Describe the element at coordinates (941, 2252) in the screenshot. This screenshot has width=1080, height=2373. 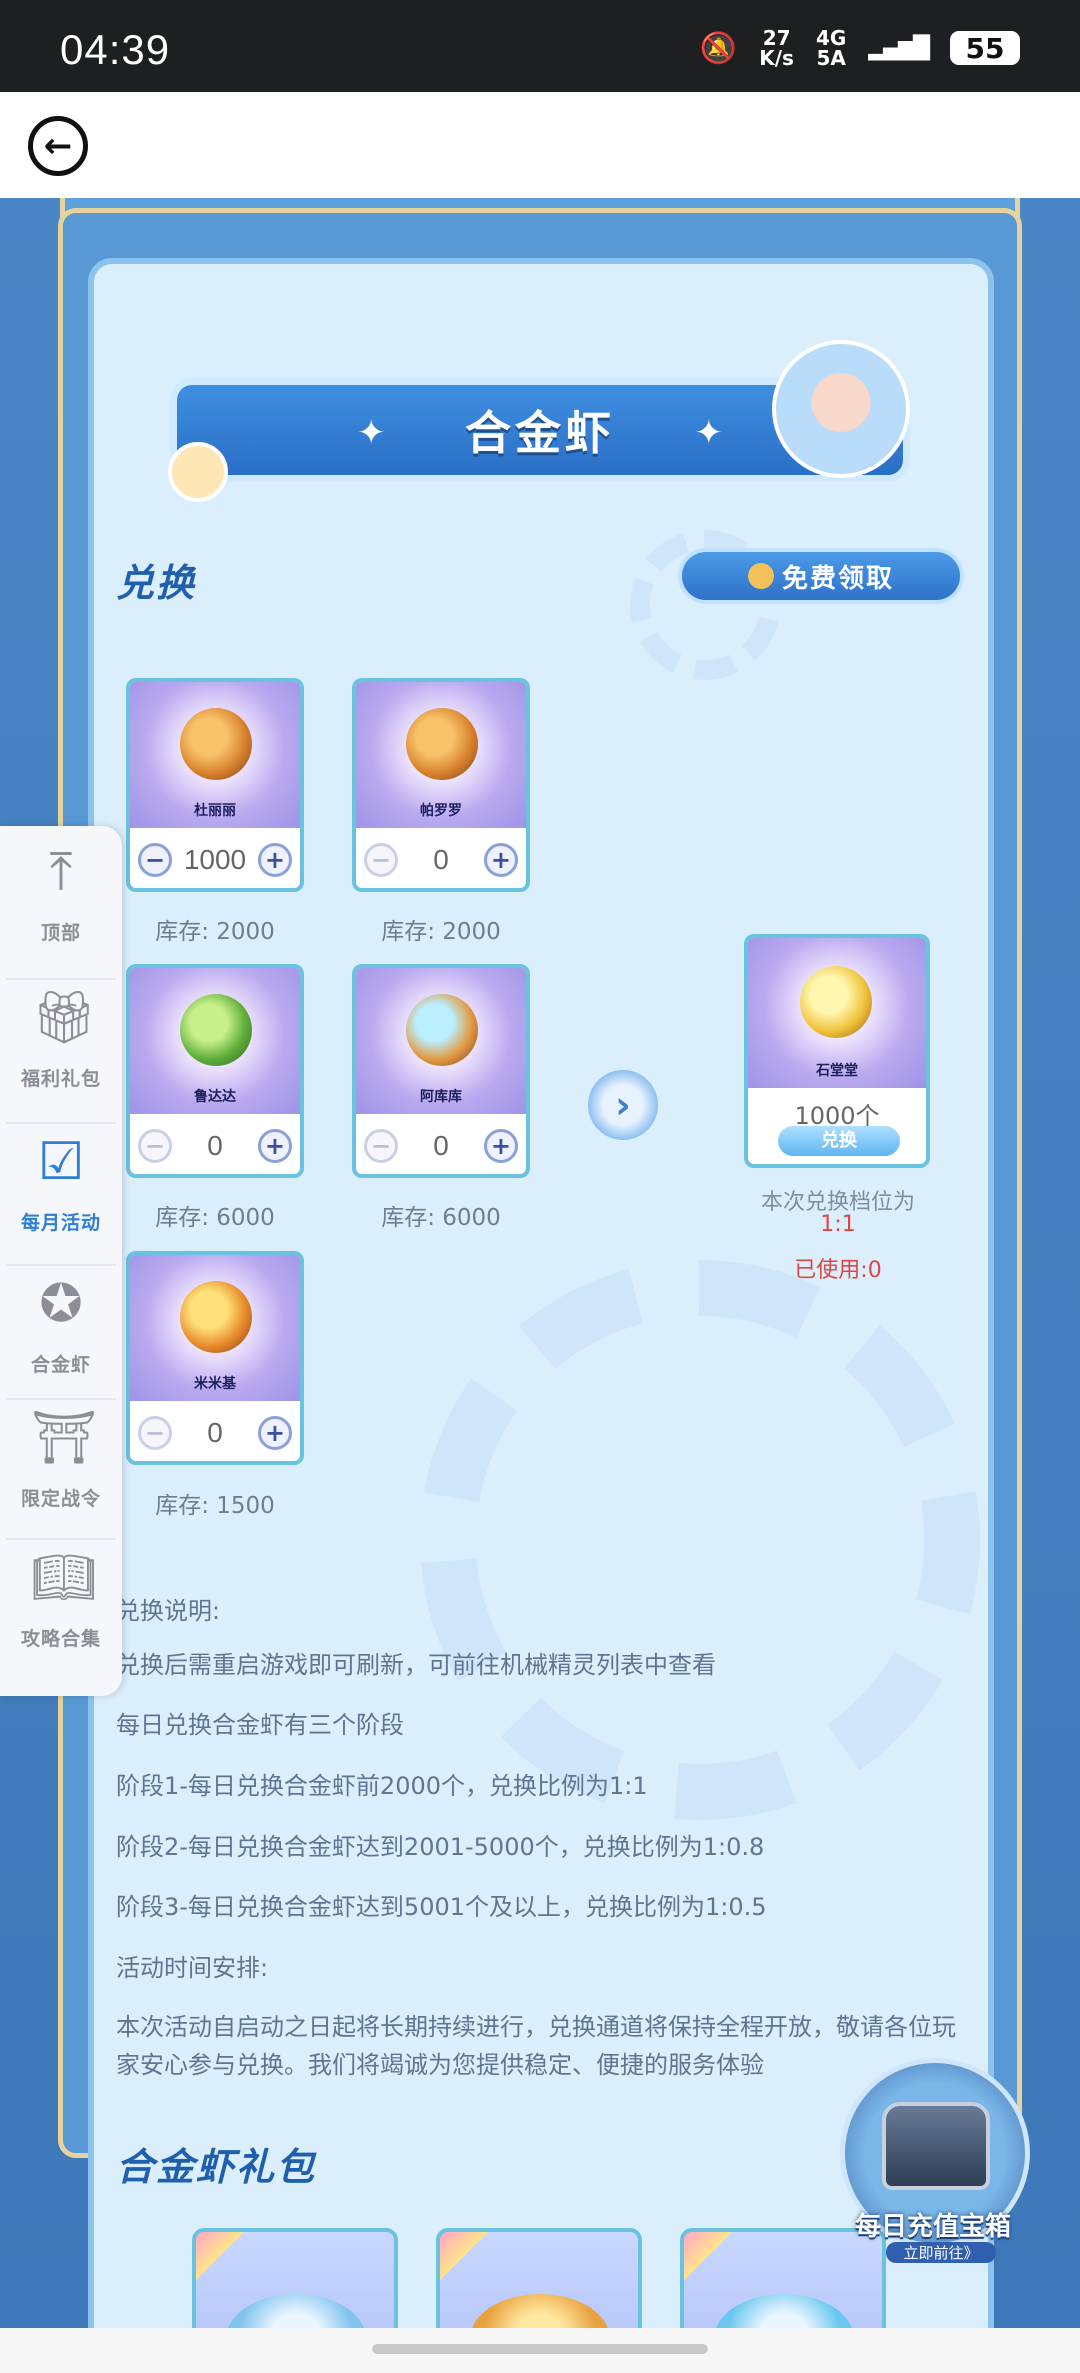
I see `chest-sub: 立即前往》` at that location.